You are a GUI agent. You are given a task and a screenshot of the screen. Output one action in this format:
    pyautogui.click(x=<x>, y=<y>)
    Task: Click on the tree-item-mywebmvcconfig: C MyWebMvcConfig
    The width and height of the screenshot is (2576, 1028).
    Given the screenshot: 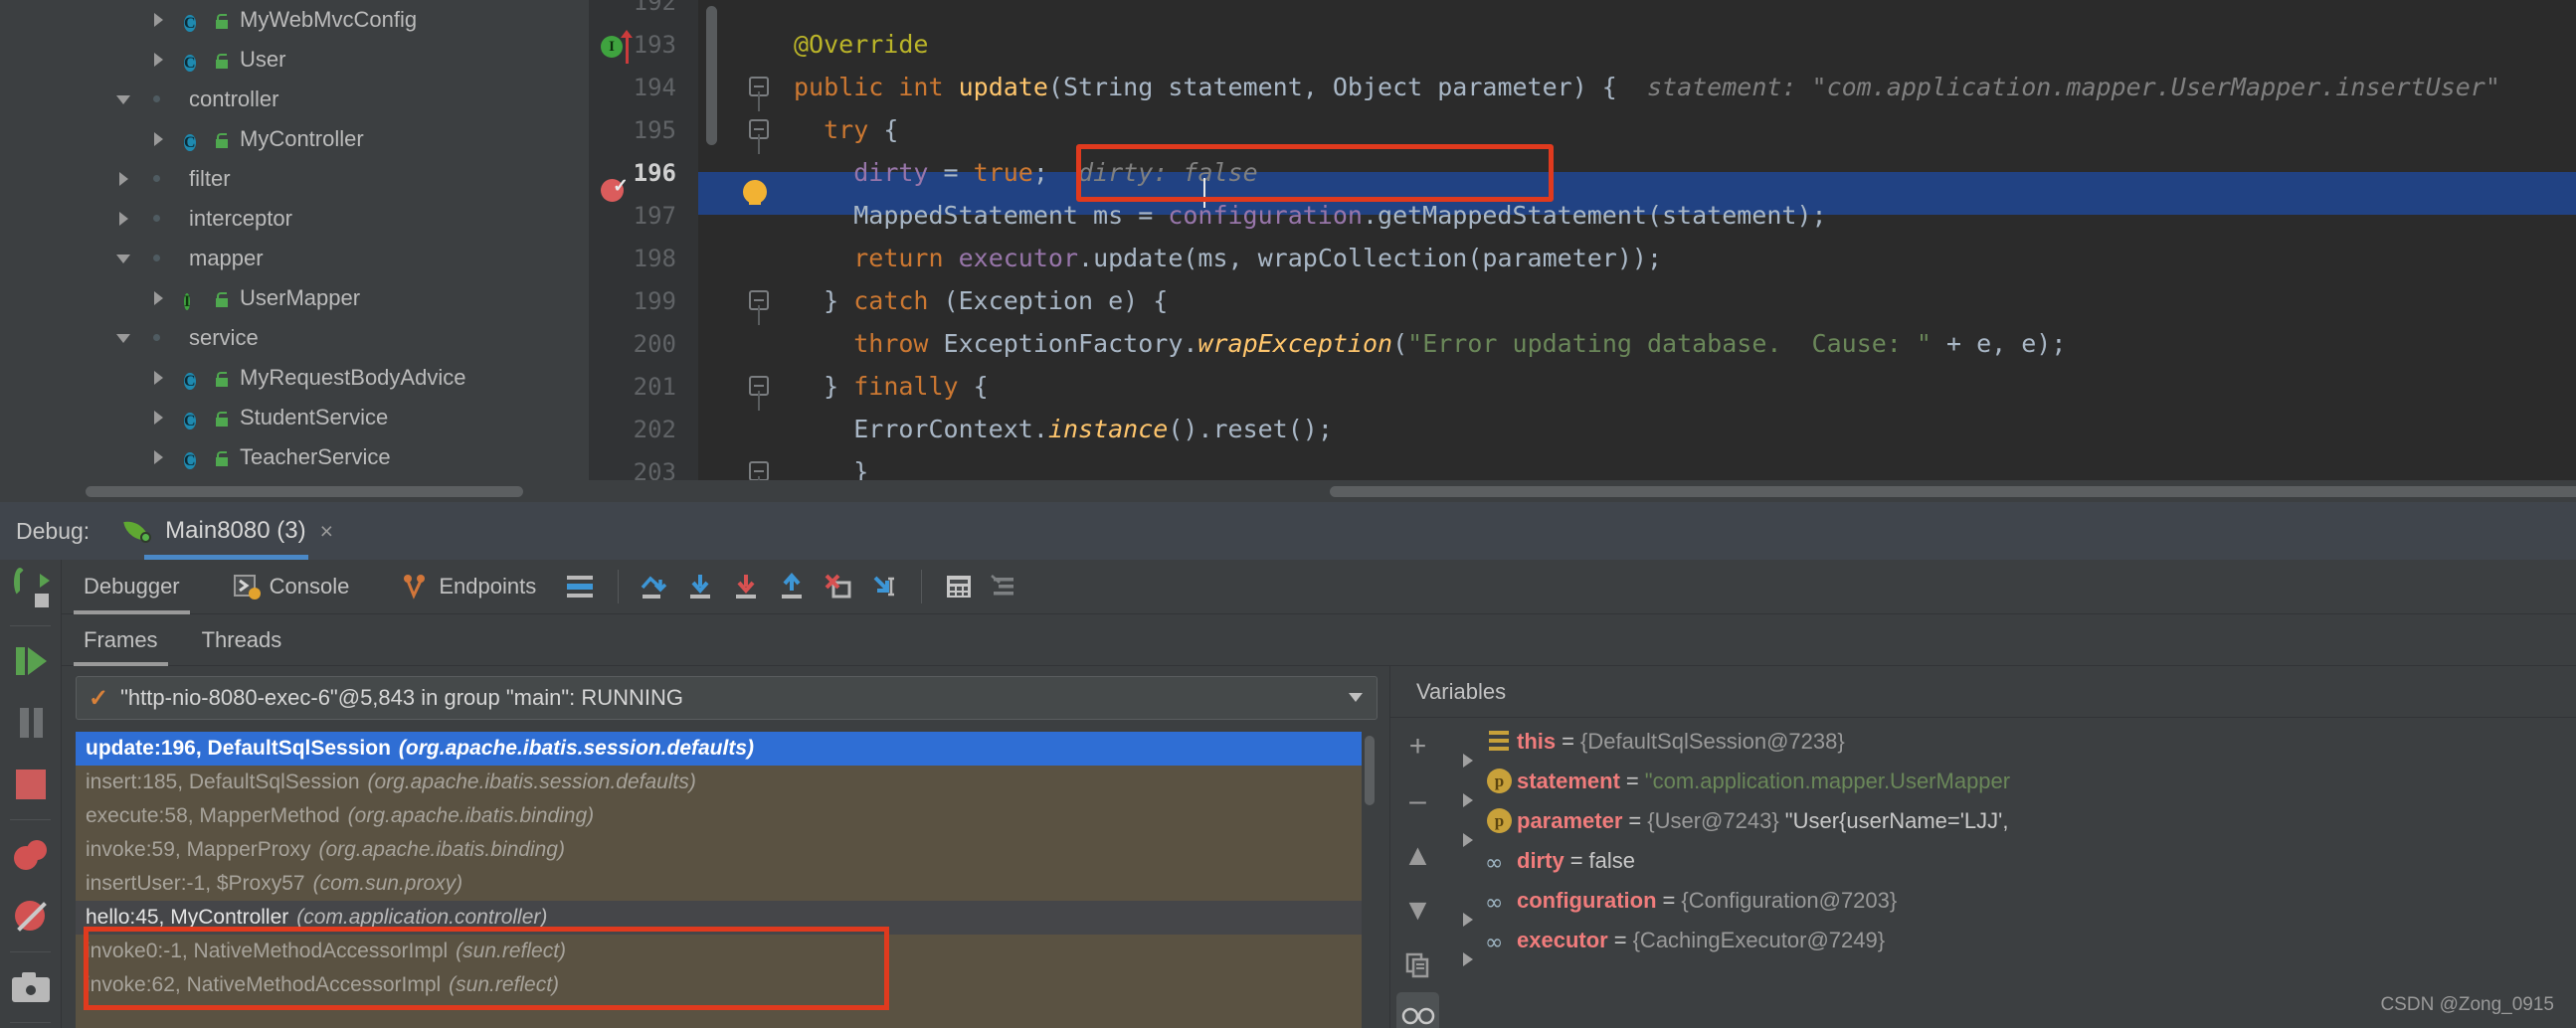 What is the action you would take?
    pyautogui.click(x=294, y=20)
    